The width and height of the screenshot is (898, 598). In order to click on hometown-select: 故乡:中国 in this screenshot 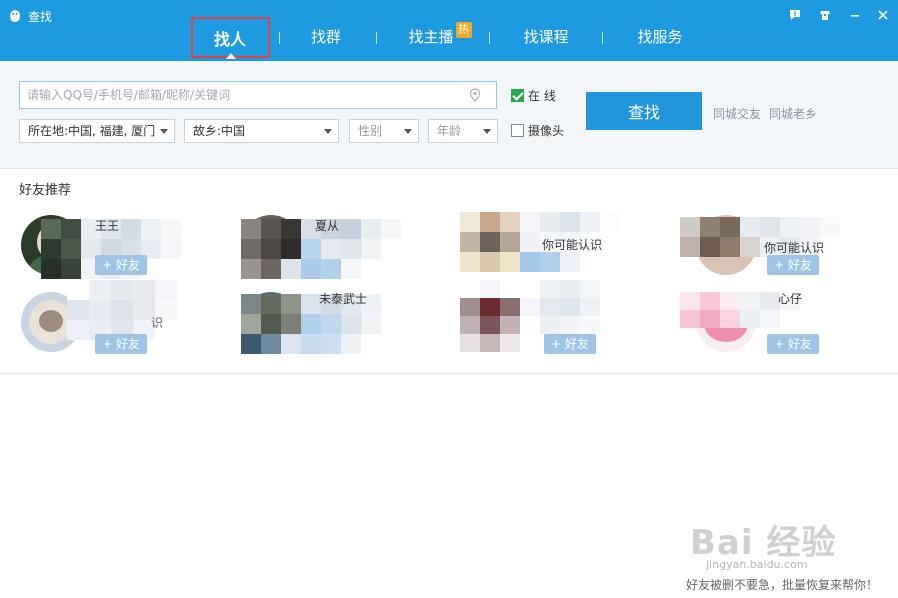, I will do `click(261, 131)`.